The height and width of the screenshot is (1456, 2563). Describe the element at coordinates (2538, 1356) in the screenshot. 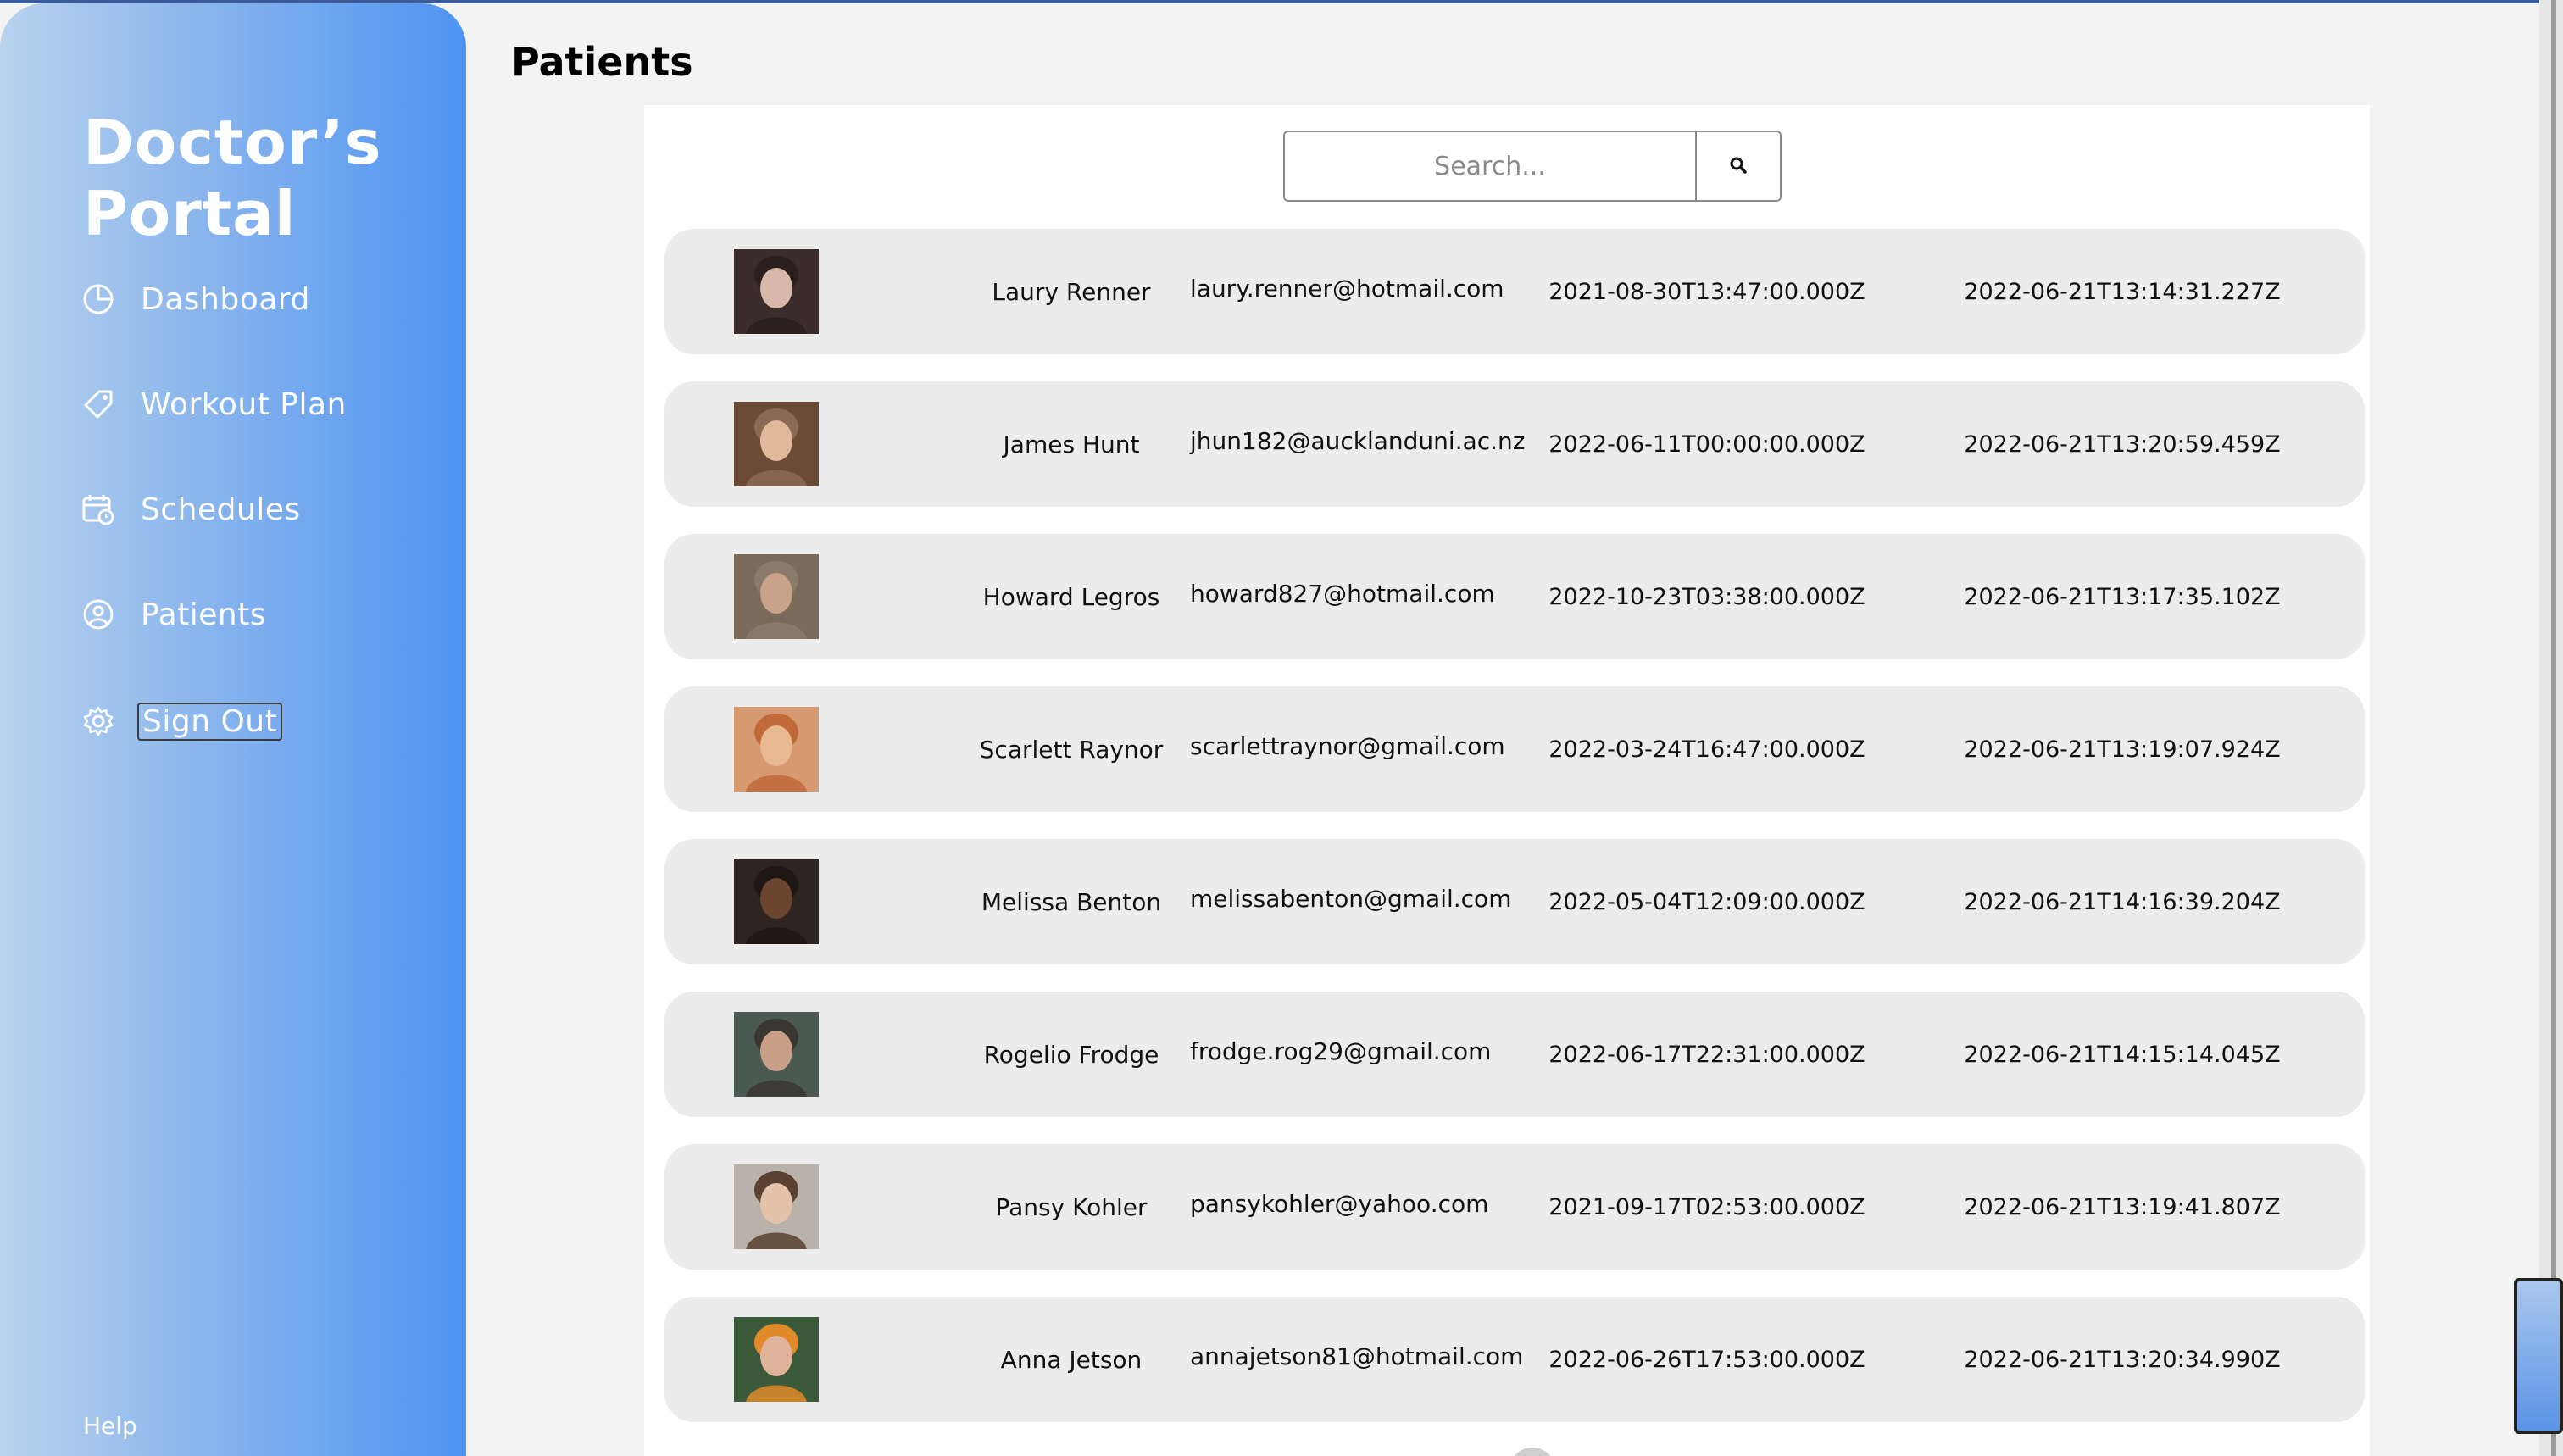

I see `window-thumbnail` at that location.